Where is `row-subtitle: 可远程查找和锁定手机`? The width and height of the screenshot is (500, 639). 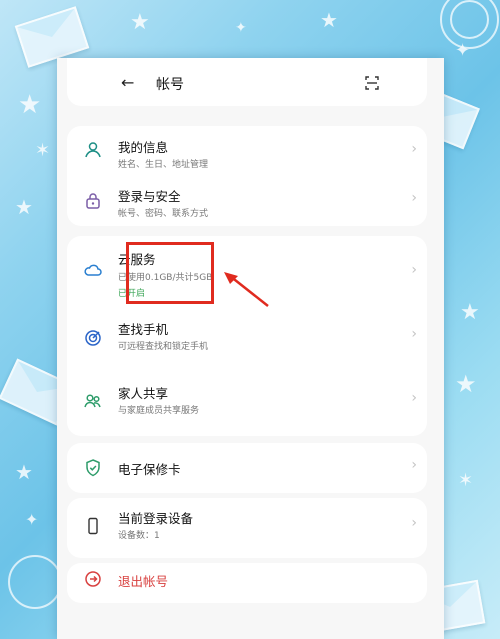 row-subtitle: 可远程查找和锁定手机 is located at coordinates (163, 347).